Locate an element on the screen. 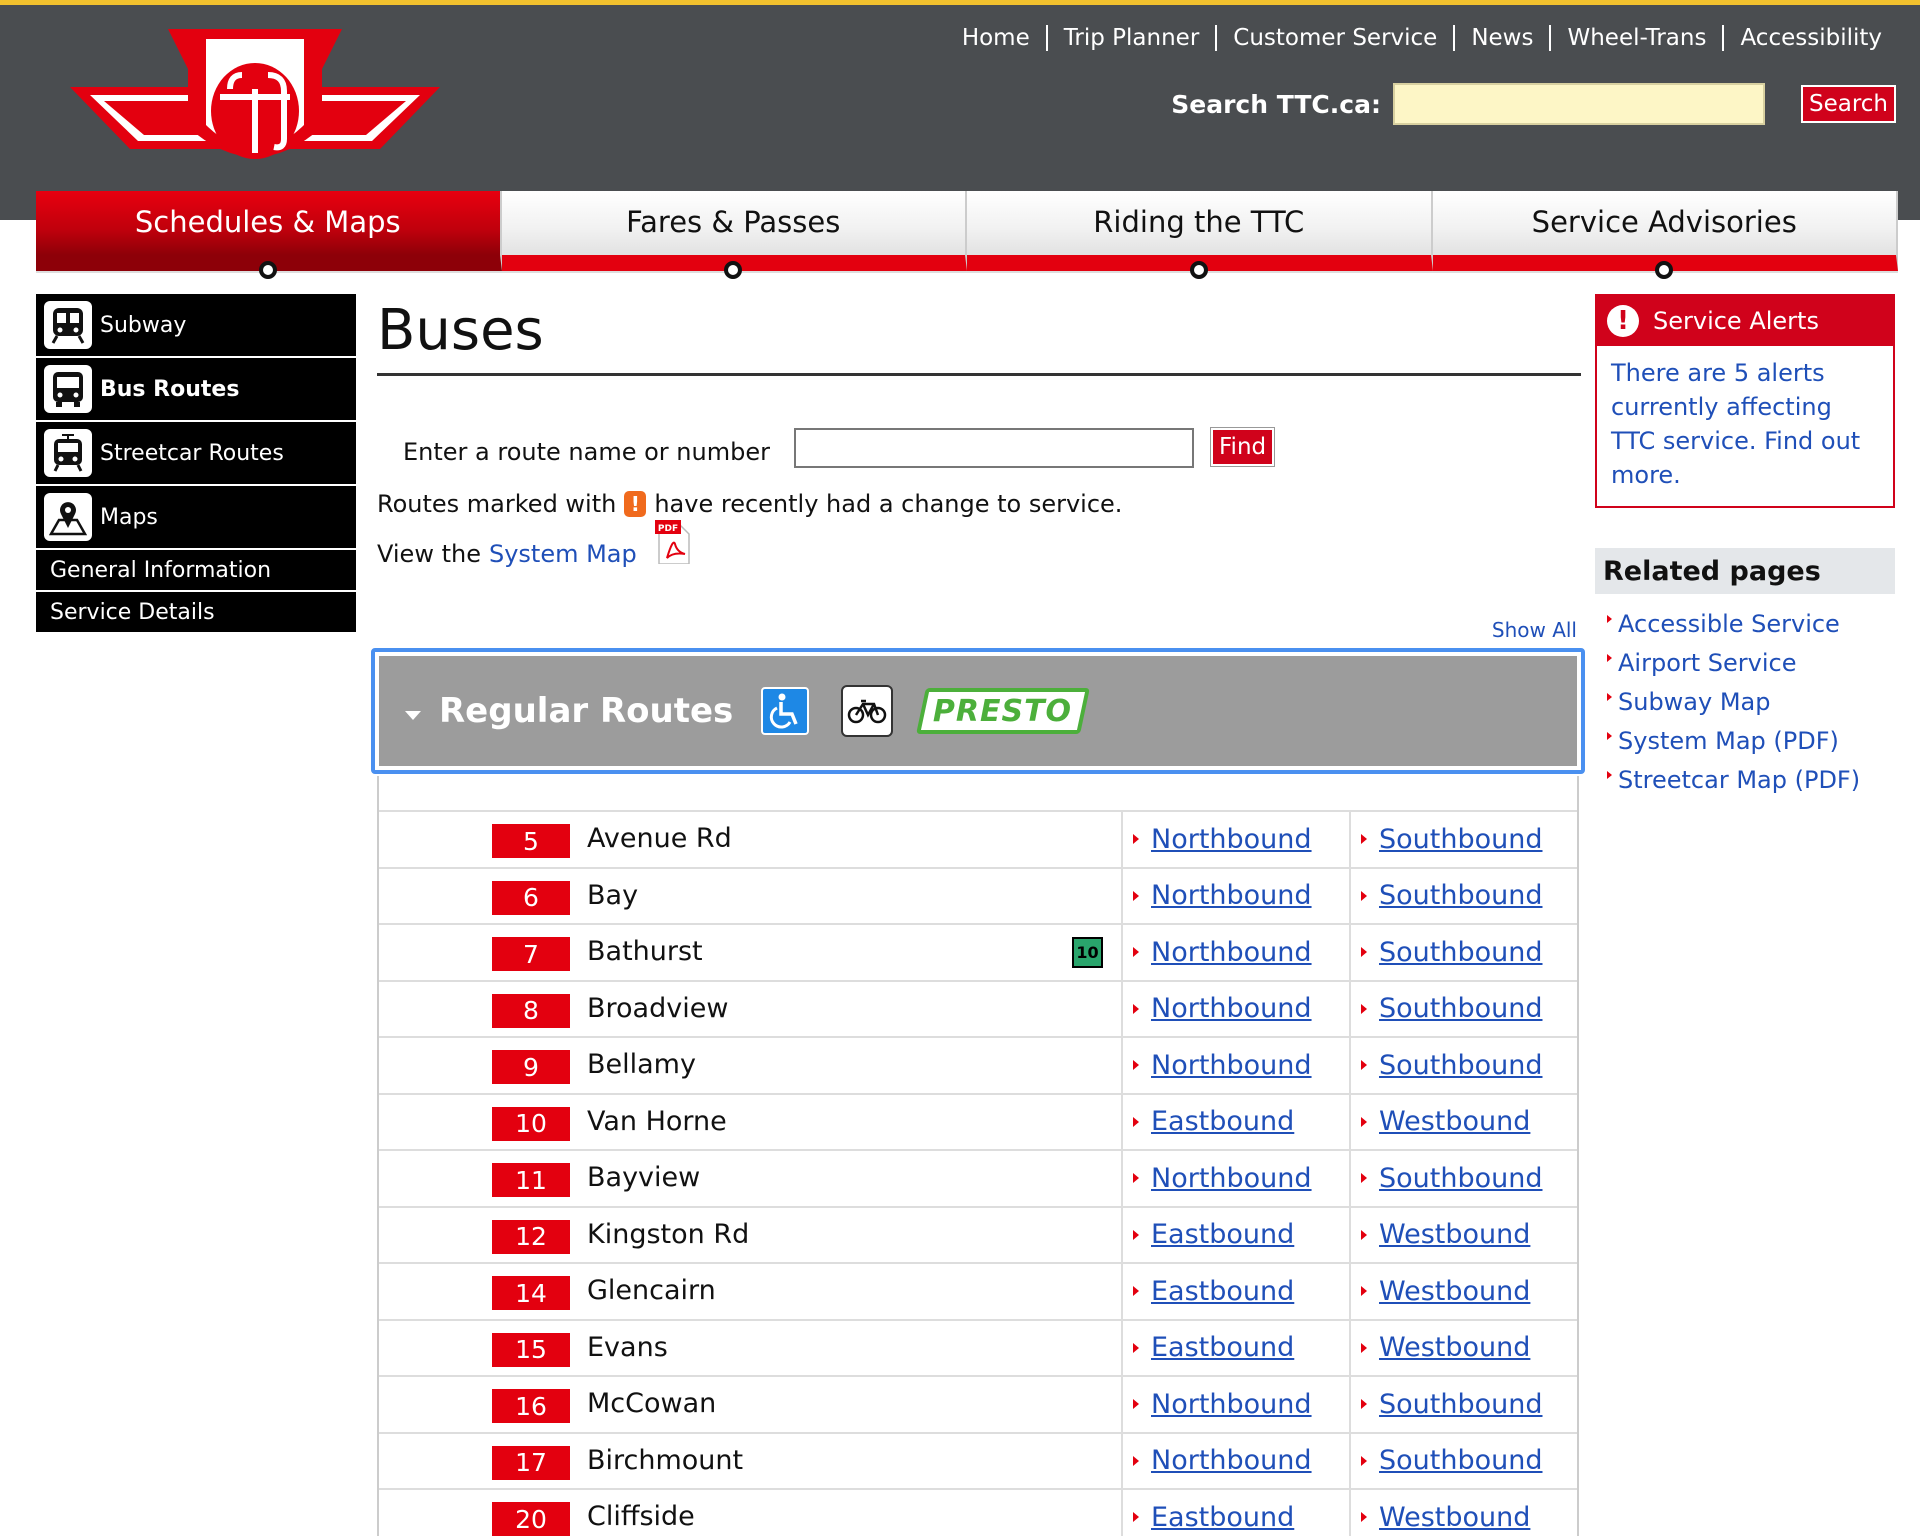  direction-cell: Eastbound is located at coordinates (1235, 1347).